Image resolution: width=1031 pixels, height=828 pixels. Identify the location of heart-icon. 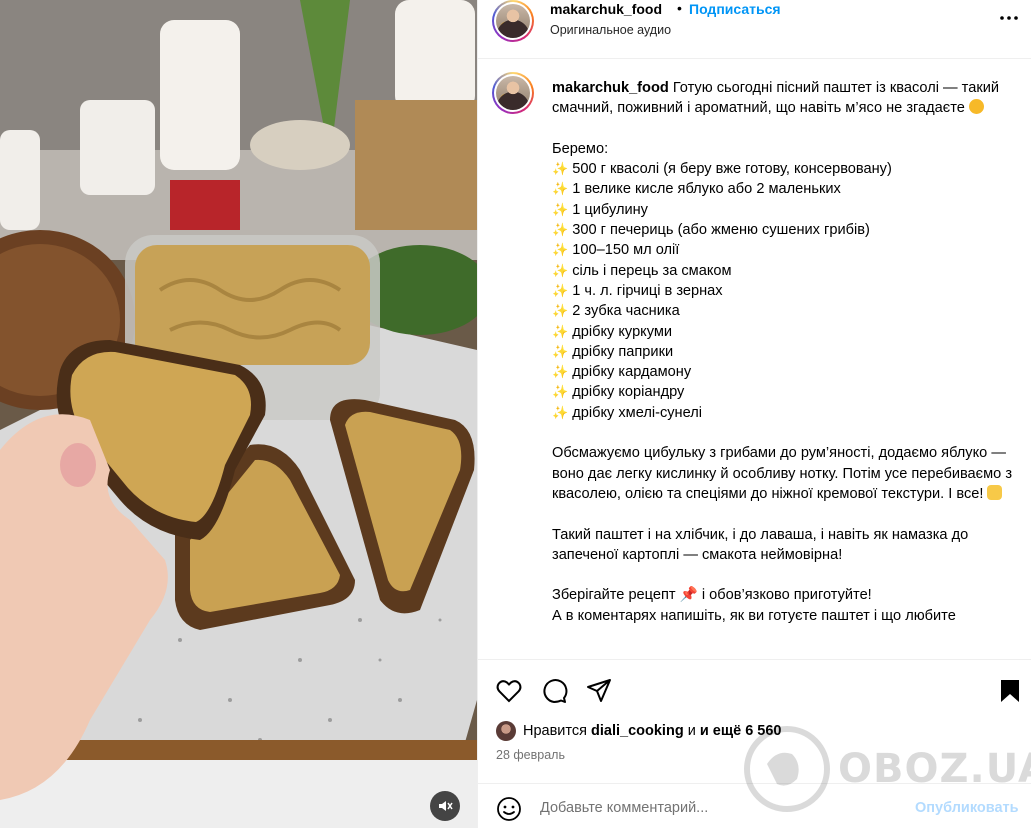
(509, 691).